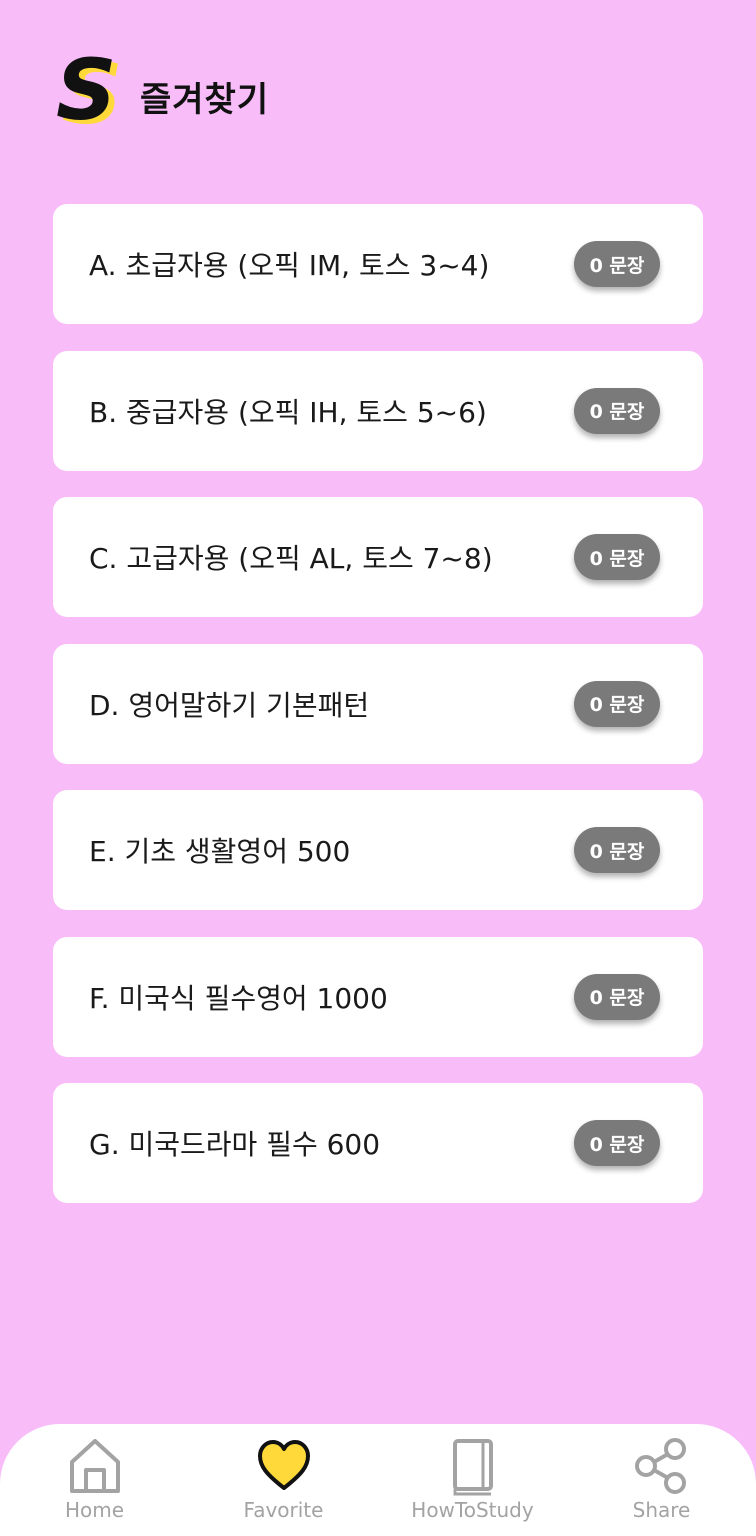  Describe the element at coordinates (238, 998) in the screenshot. I see `category-label: F. 미국식 필수영어 1000` at that location.